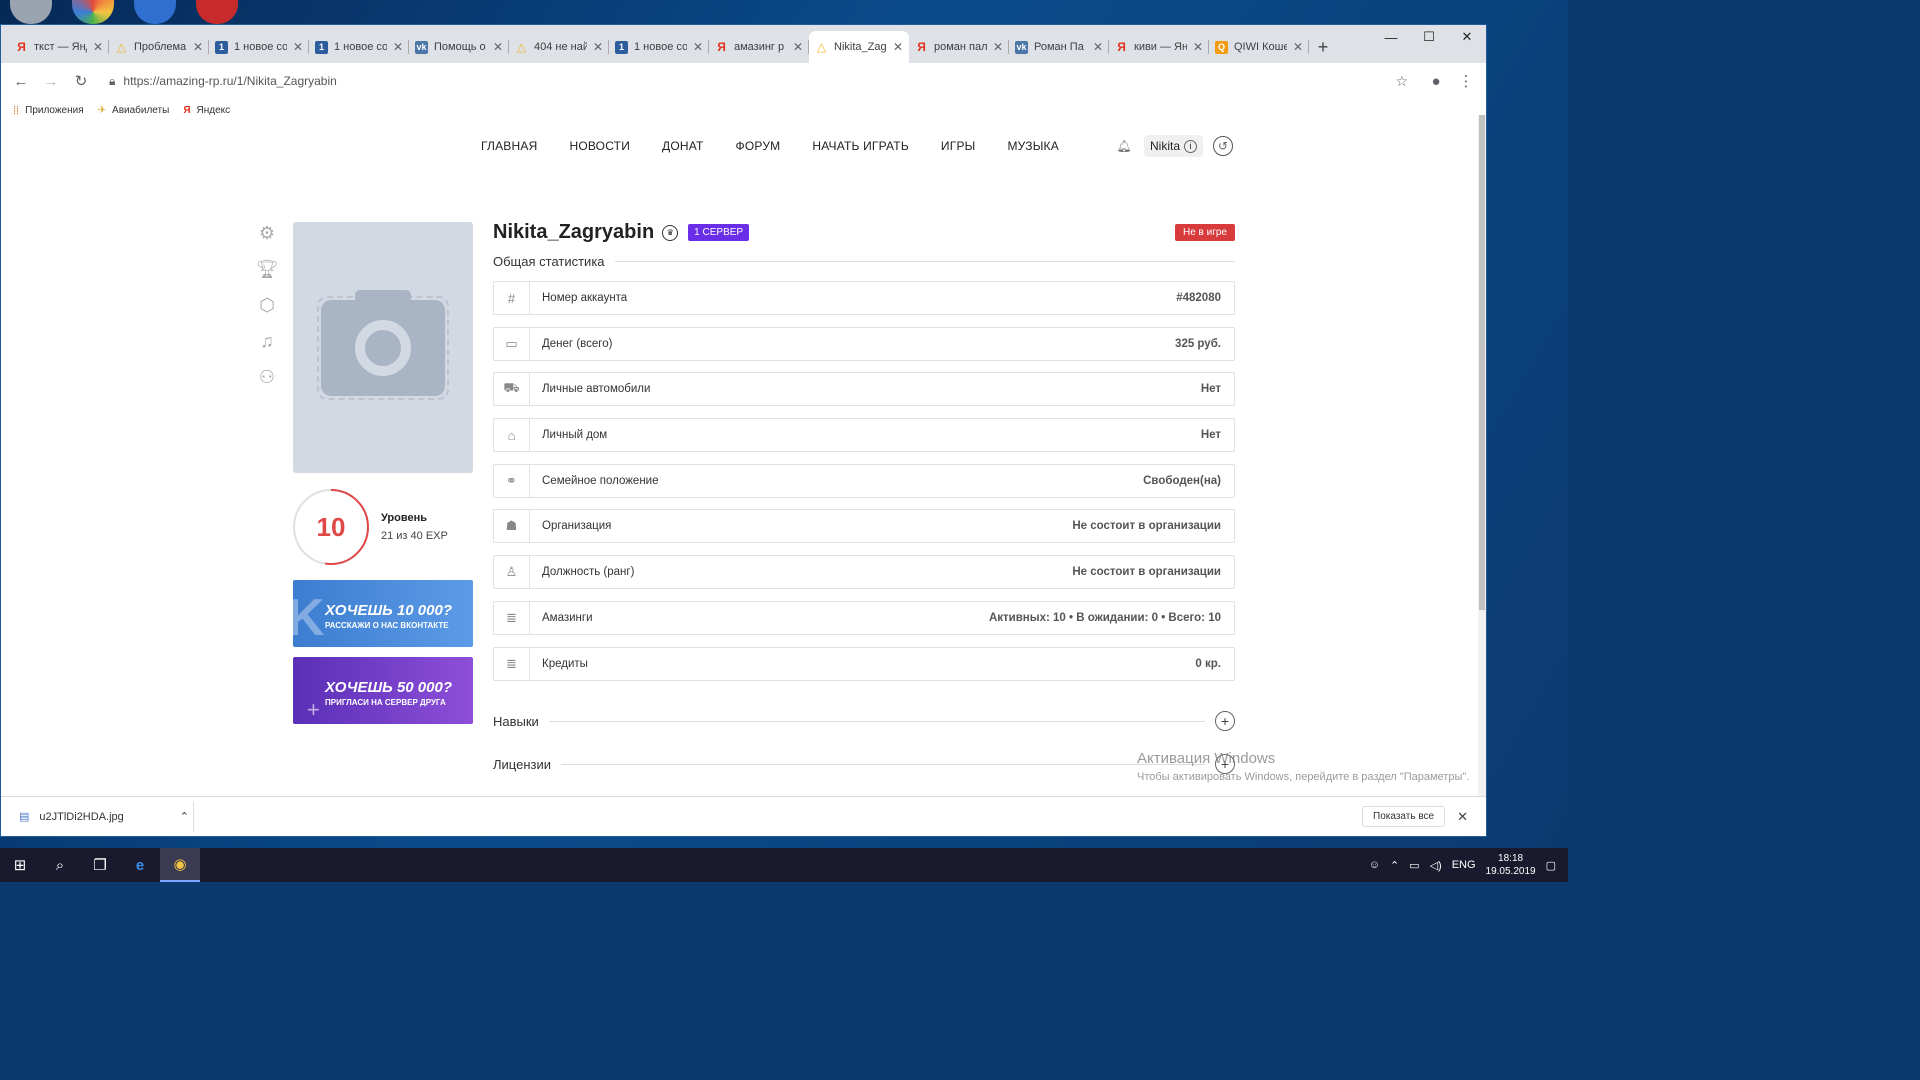  Describe the element at coordinates (1436, 865) in the screenshot. I see `volume-icon: ◁)` at that location.